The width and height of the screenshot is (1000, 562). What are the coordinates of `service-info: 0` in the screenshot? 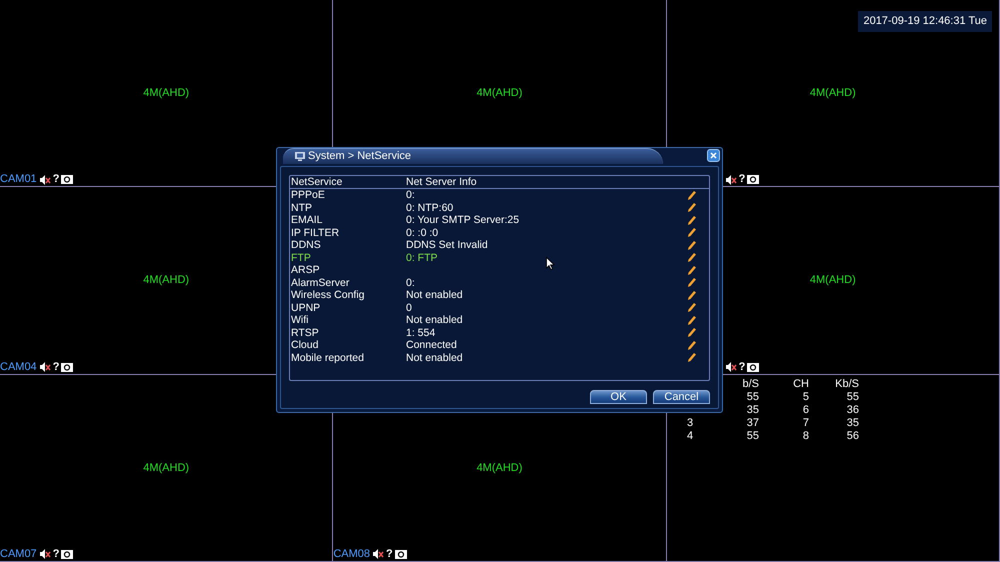 It's located at (409, 308).